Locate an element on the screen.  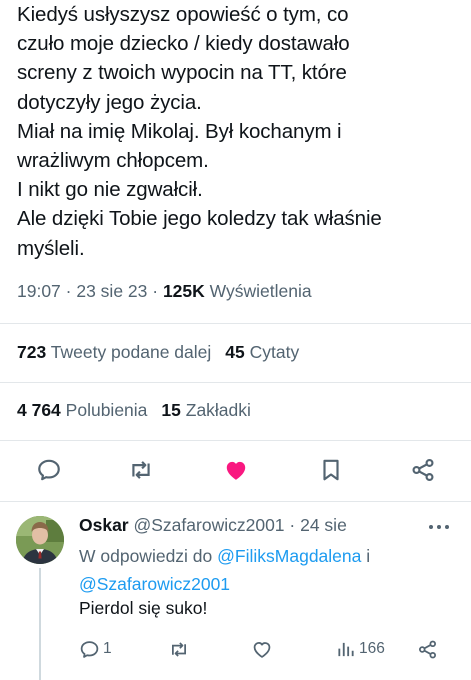
mention-join: i is located at coordinates (368, 556).